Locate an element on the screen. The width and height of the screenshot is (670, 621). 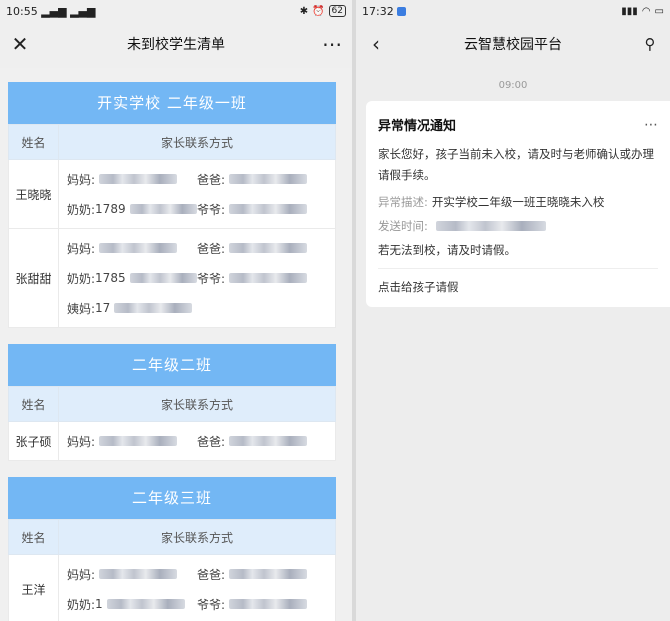
send-time-row: 发送时间: is located at coordinates (518, 226).